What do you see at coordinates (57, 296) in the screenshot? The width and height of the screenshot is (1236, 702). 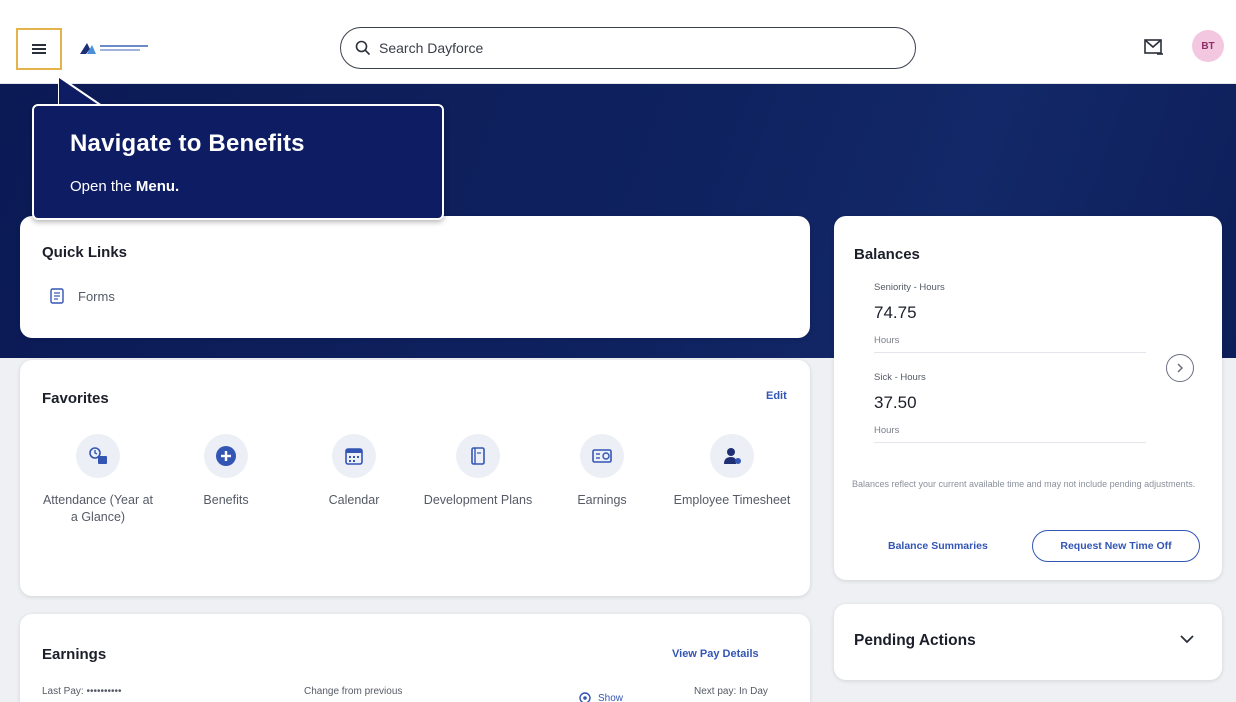 I see `form-icon` at bounding box center [57, 296].